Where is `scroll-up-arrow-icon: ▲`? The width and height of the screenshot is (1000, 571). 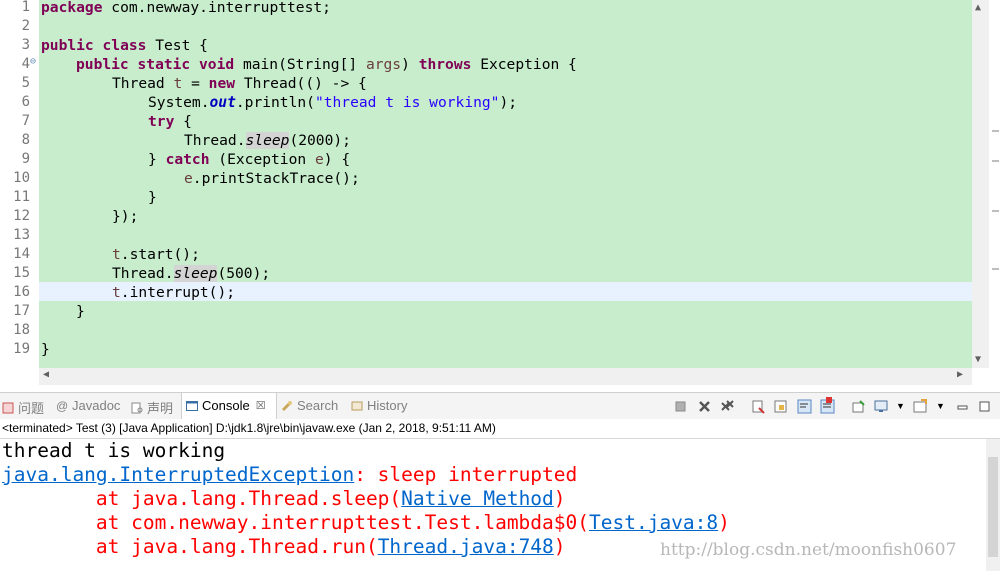 scroll-up-arrow-icon: ▲ is located at coordinates (978, 7).